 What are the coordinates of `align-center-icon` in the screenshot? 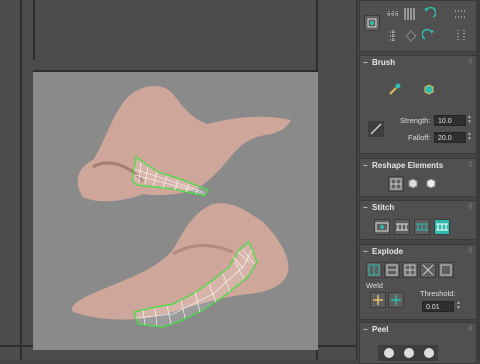 It's located at (372, 23).